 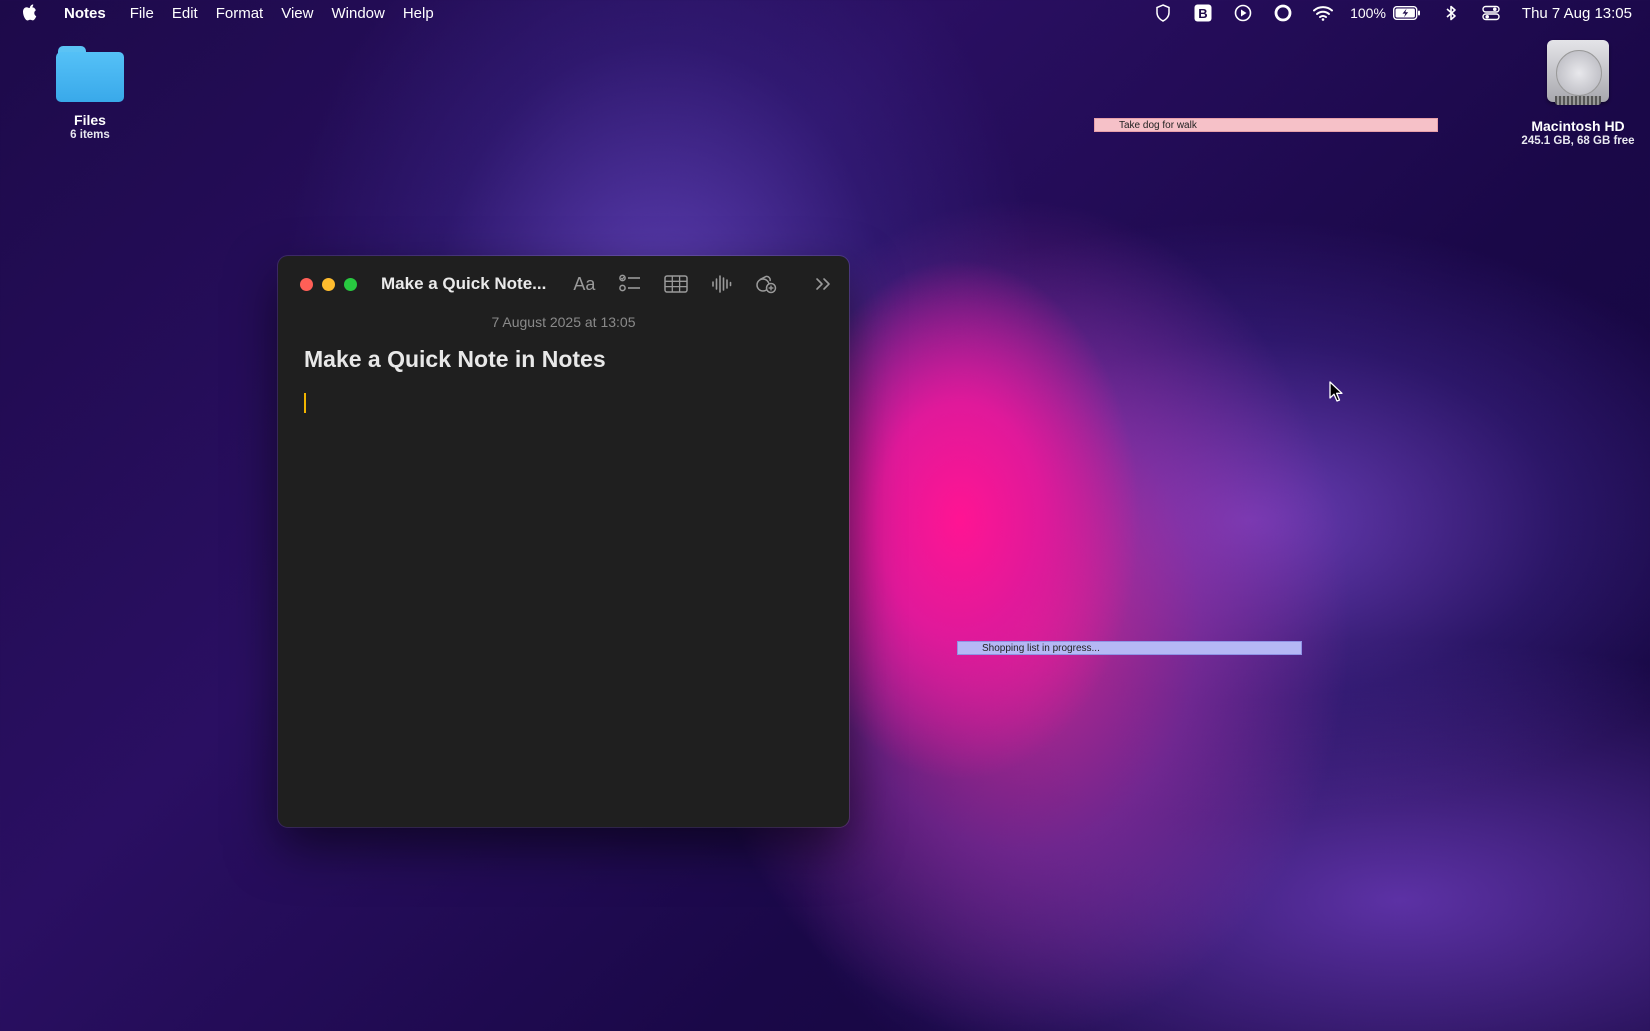 What do you see at coordinates (1578, 126) in the screenshot?
I see `disk-label: Macintosh HD` at bounding box center [1578, 126].